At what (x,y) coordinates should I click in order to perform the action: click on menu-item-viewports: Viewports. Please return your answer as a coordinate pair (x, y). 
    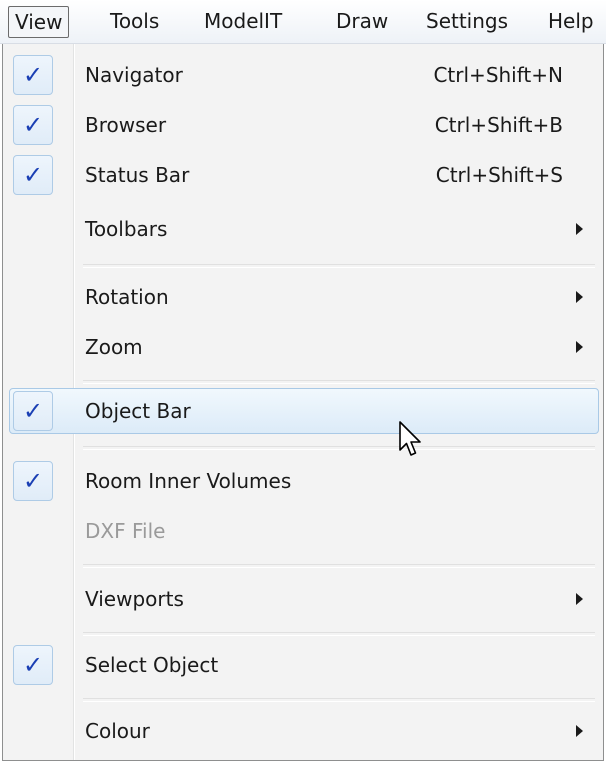
    Looking at the image, I should click on (303, 599).